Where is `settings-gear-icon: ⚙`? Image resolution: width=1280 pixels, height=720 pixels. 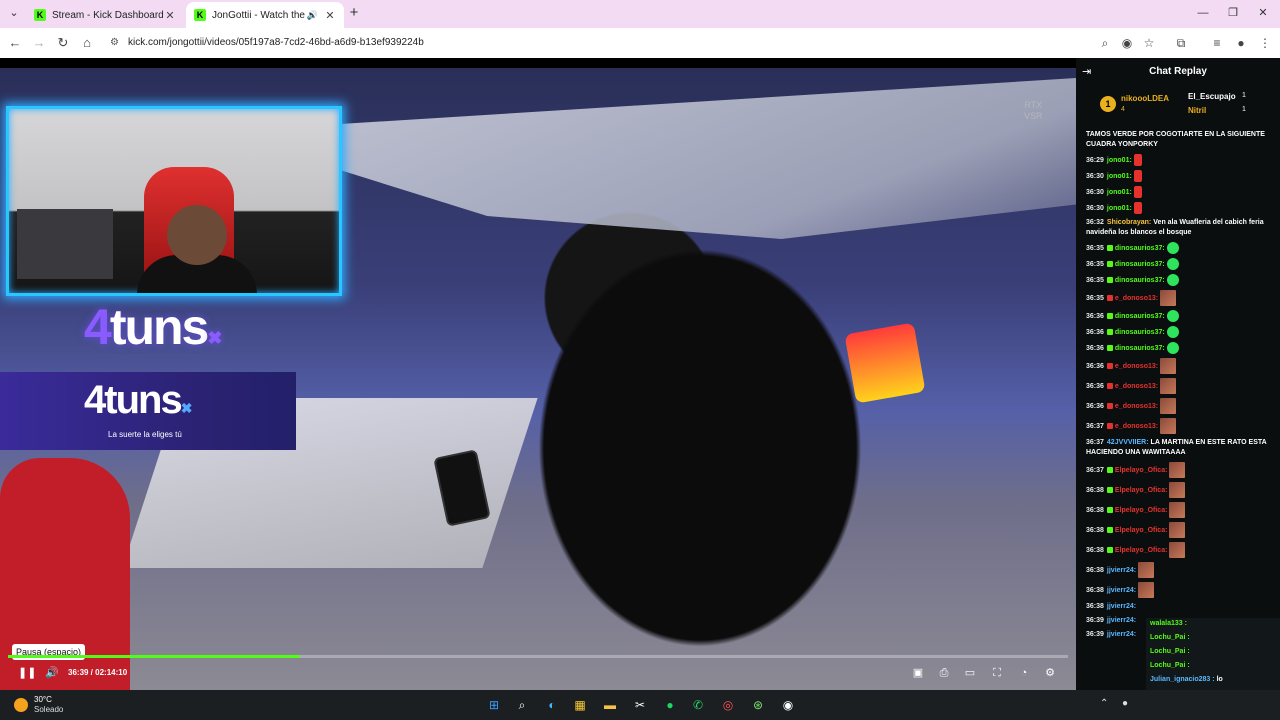 settings-gear-icon: ⚙ is located at coordinates (1050, 673).